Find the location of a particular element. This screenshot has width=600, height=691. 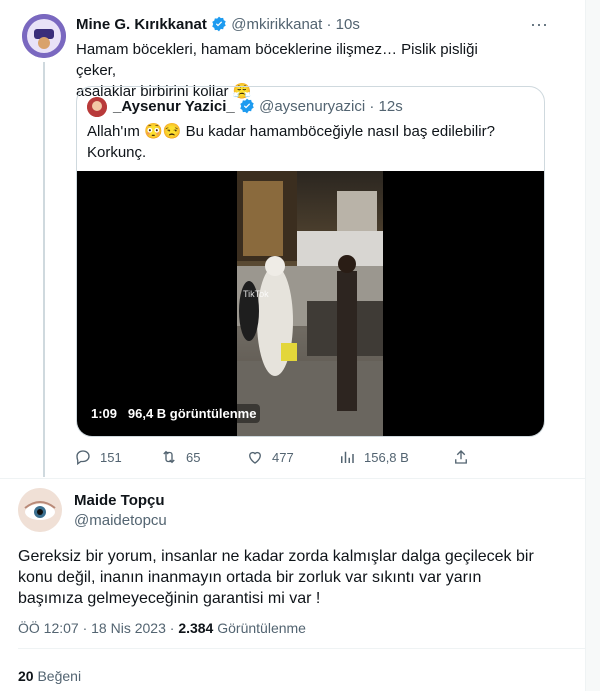

quoted-author-handle: @aysenuryazici is located at coordinates (312, 106).